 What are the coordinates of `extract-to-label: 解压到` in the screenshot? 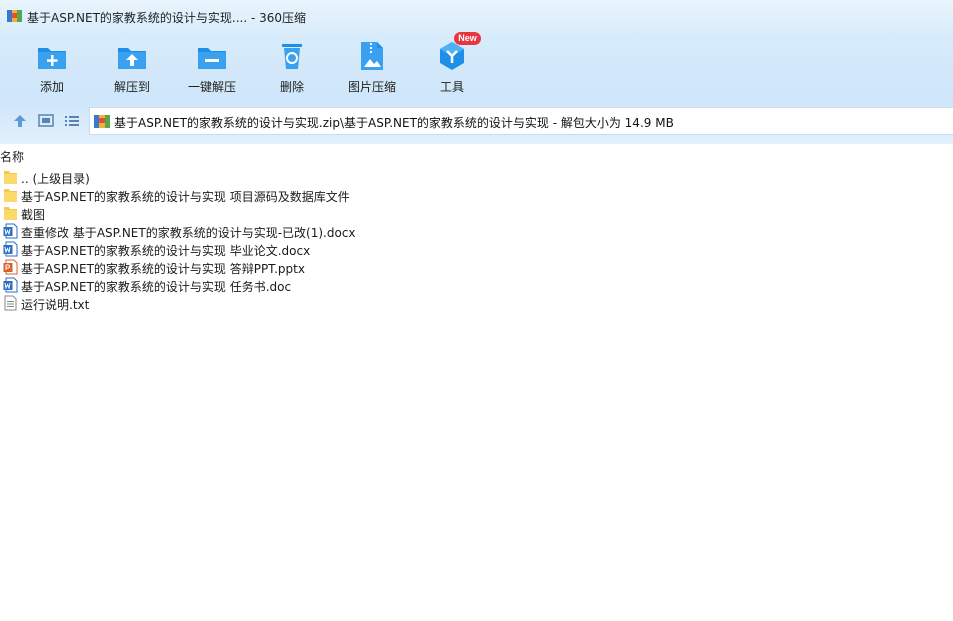 It's located at (131, 87).